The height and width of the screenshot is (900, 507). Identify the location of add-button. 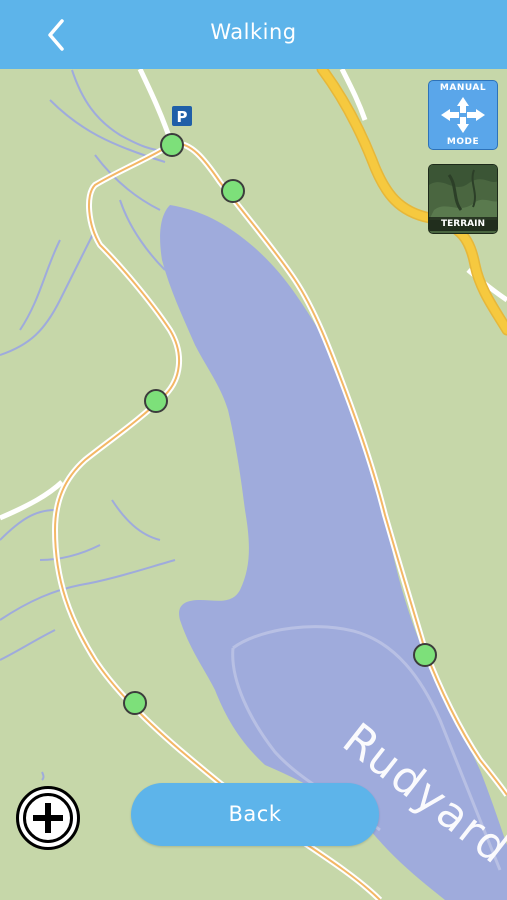
(48, 818).